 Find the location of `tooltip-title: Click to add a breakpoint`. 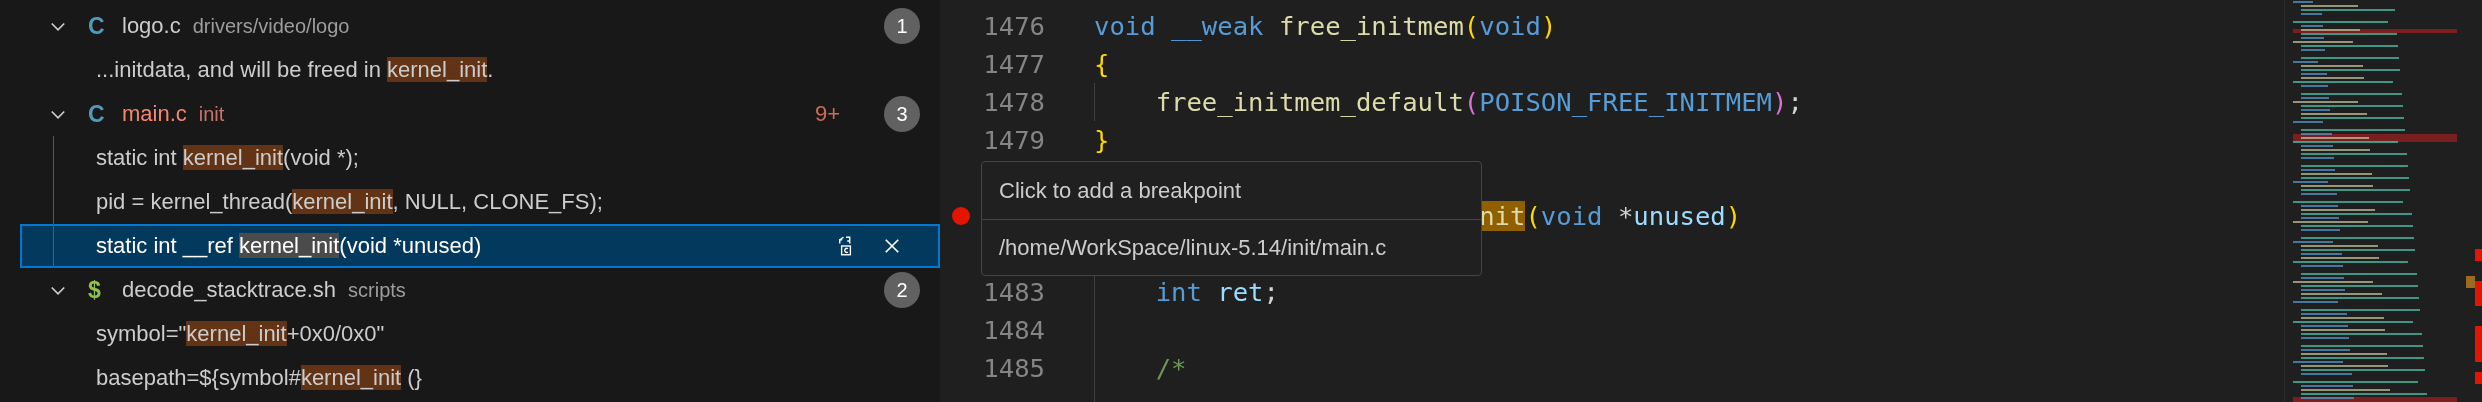

tooltip-title: Click to add a breakpoint is located at coordinates (1231, 191).